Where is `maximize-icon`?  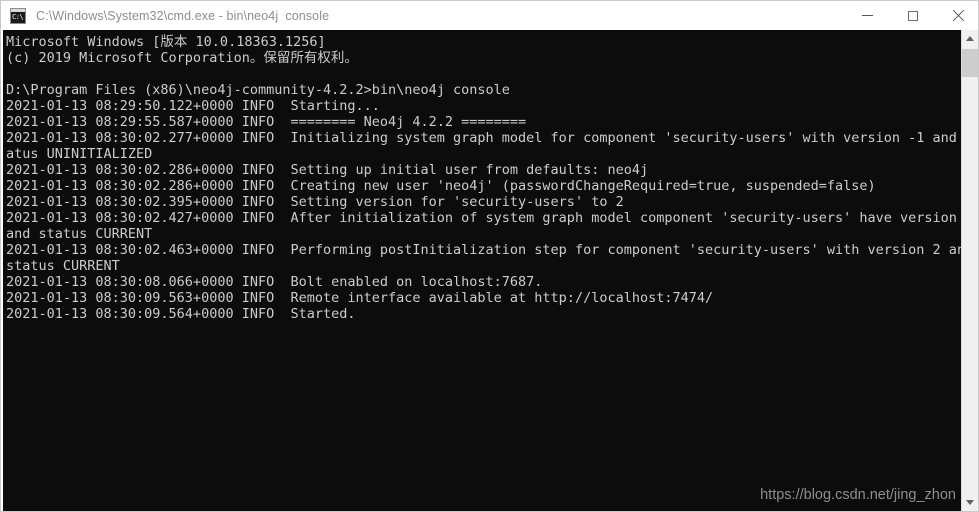
maximize-icon is located at coordinates (912, 15).